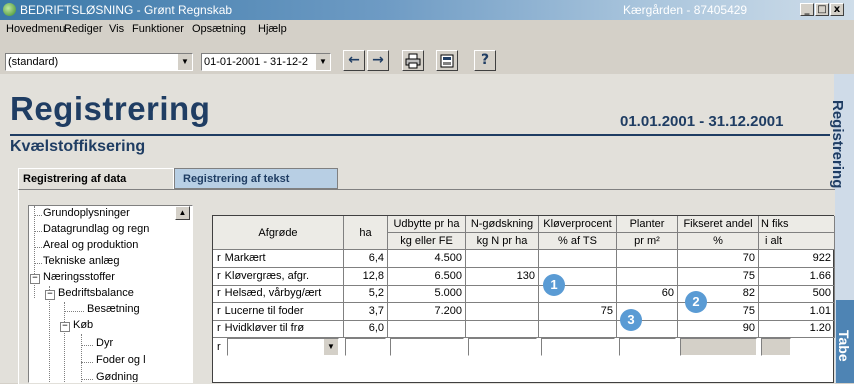 Image resolution: width=854 pixels, height=384 pixels. Describe the element at coordinates (647, 347) in the screenshot. I see `planter-entry-field` at that location.